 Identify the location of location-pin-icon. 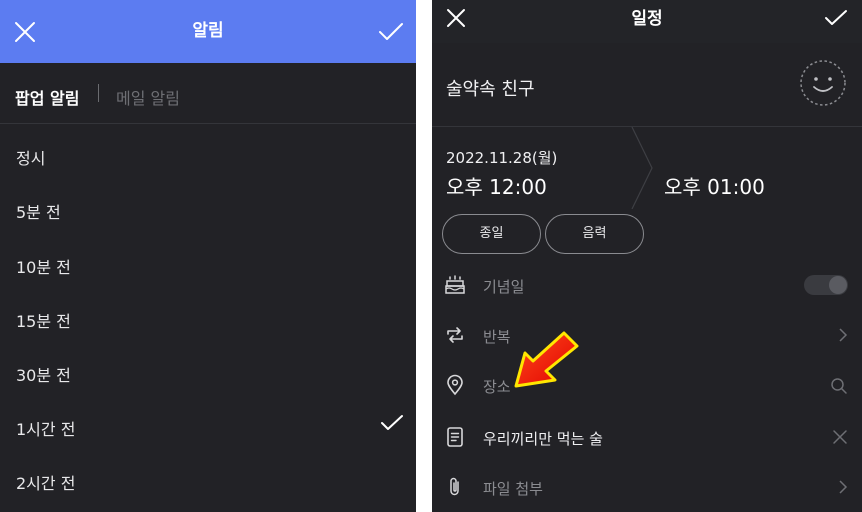
(455, 385).